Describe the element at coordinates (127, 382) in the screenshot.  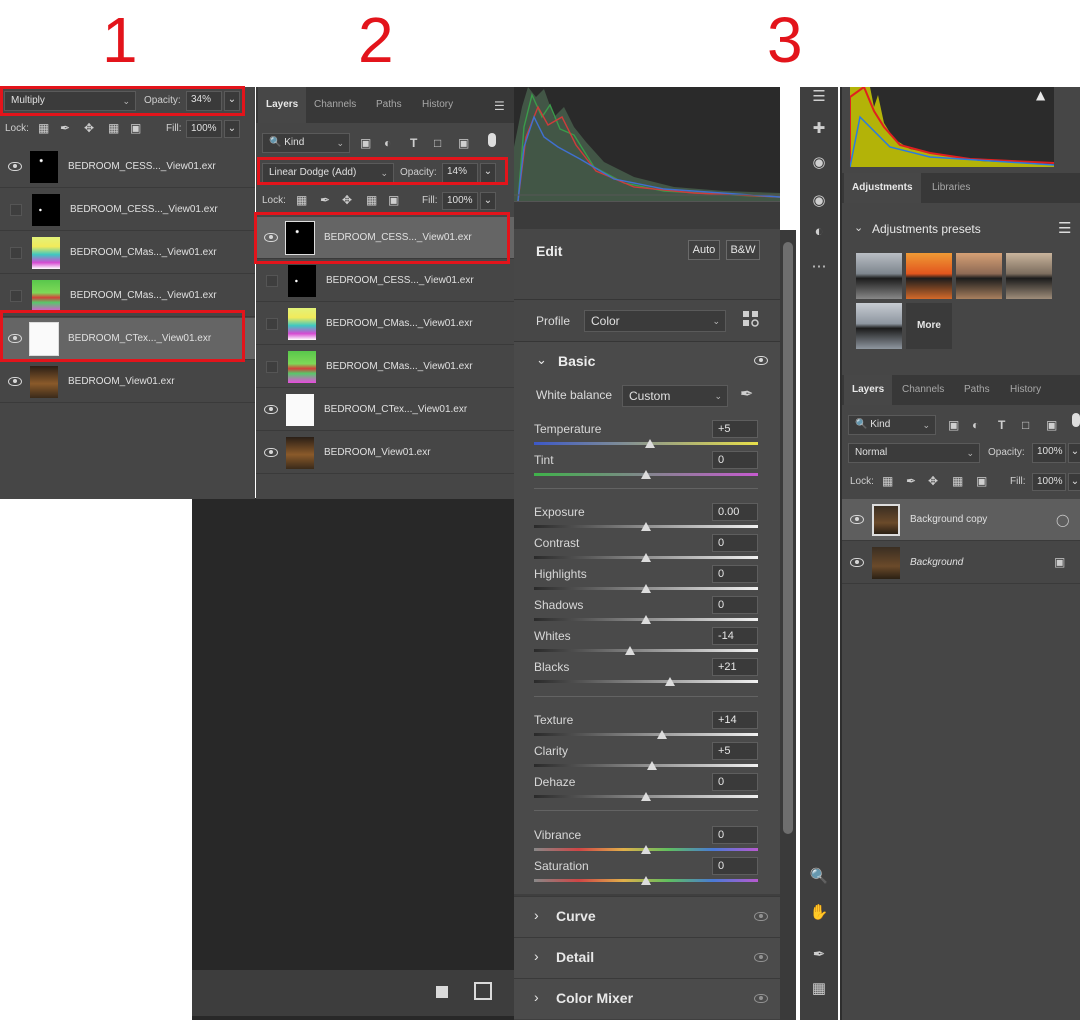
I see `layer-row: BEDROOM_View01.exr` at that location.